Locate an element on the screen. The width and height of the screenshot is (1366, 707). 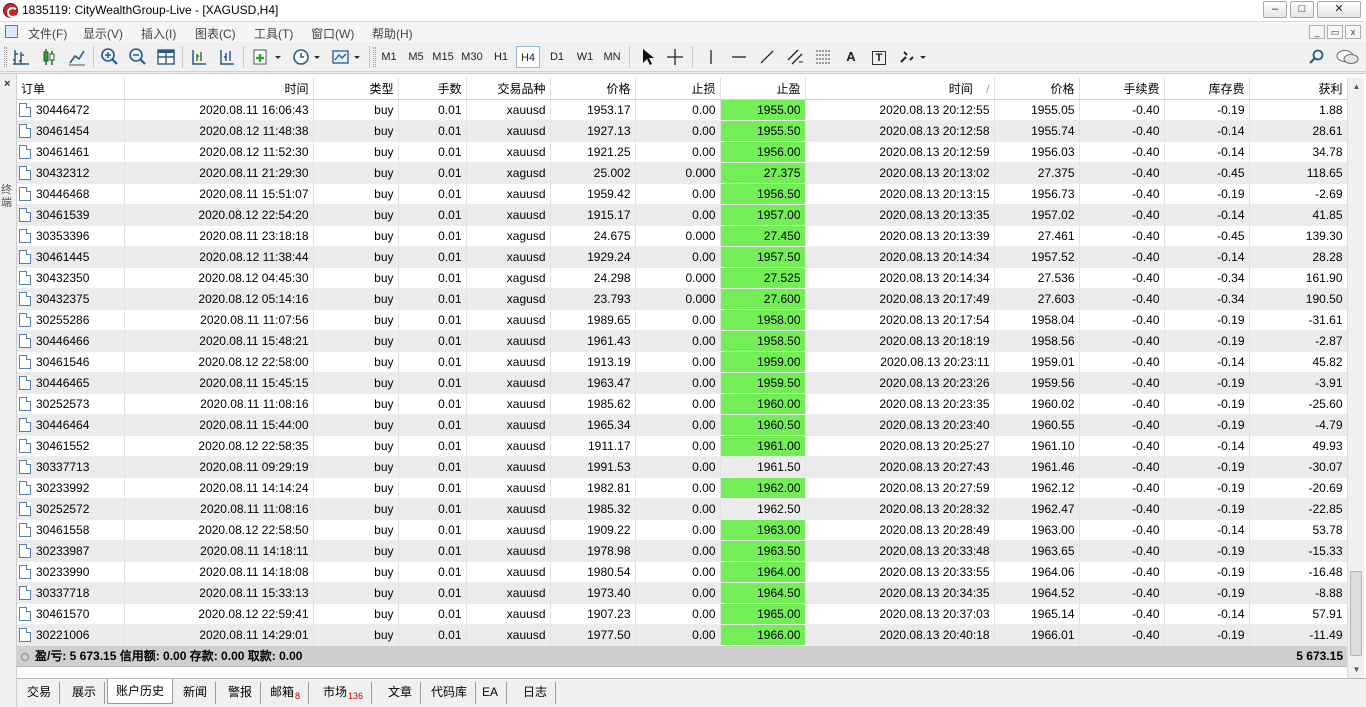
horizontal-line-icon is located at coordinates (739, 57).